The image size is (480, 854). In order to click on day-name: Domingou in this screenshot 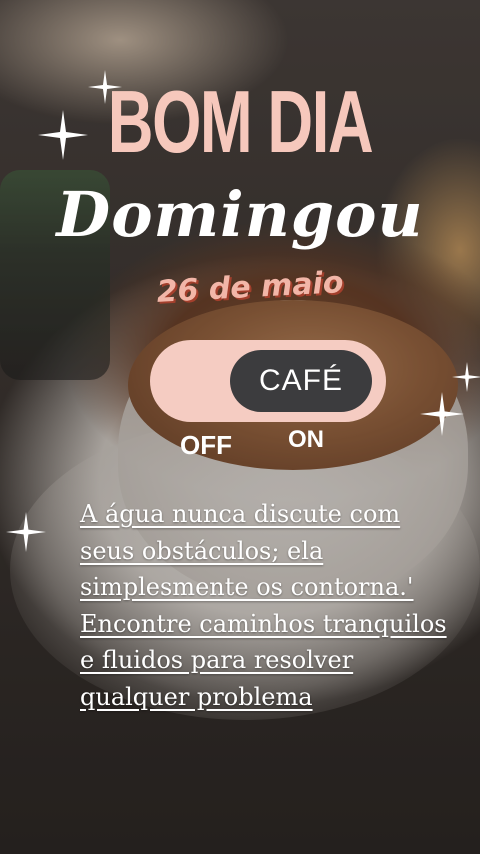, I will do `click(240, 214)`.